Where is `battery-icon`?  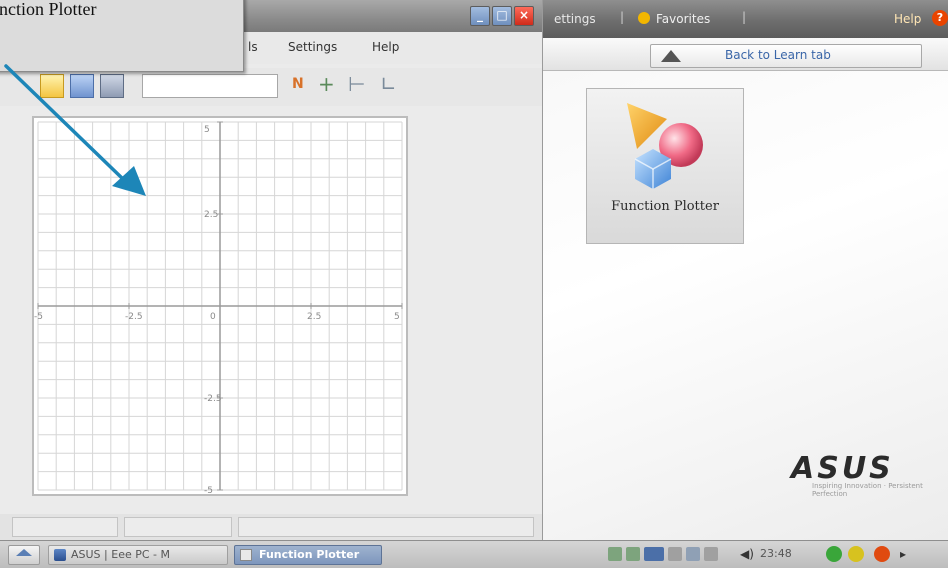 battery-icon is located at coordinates (654, 554).